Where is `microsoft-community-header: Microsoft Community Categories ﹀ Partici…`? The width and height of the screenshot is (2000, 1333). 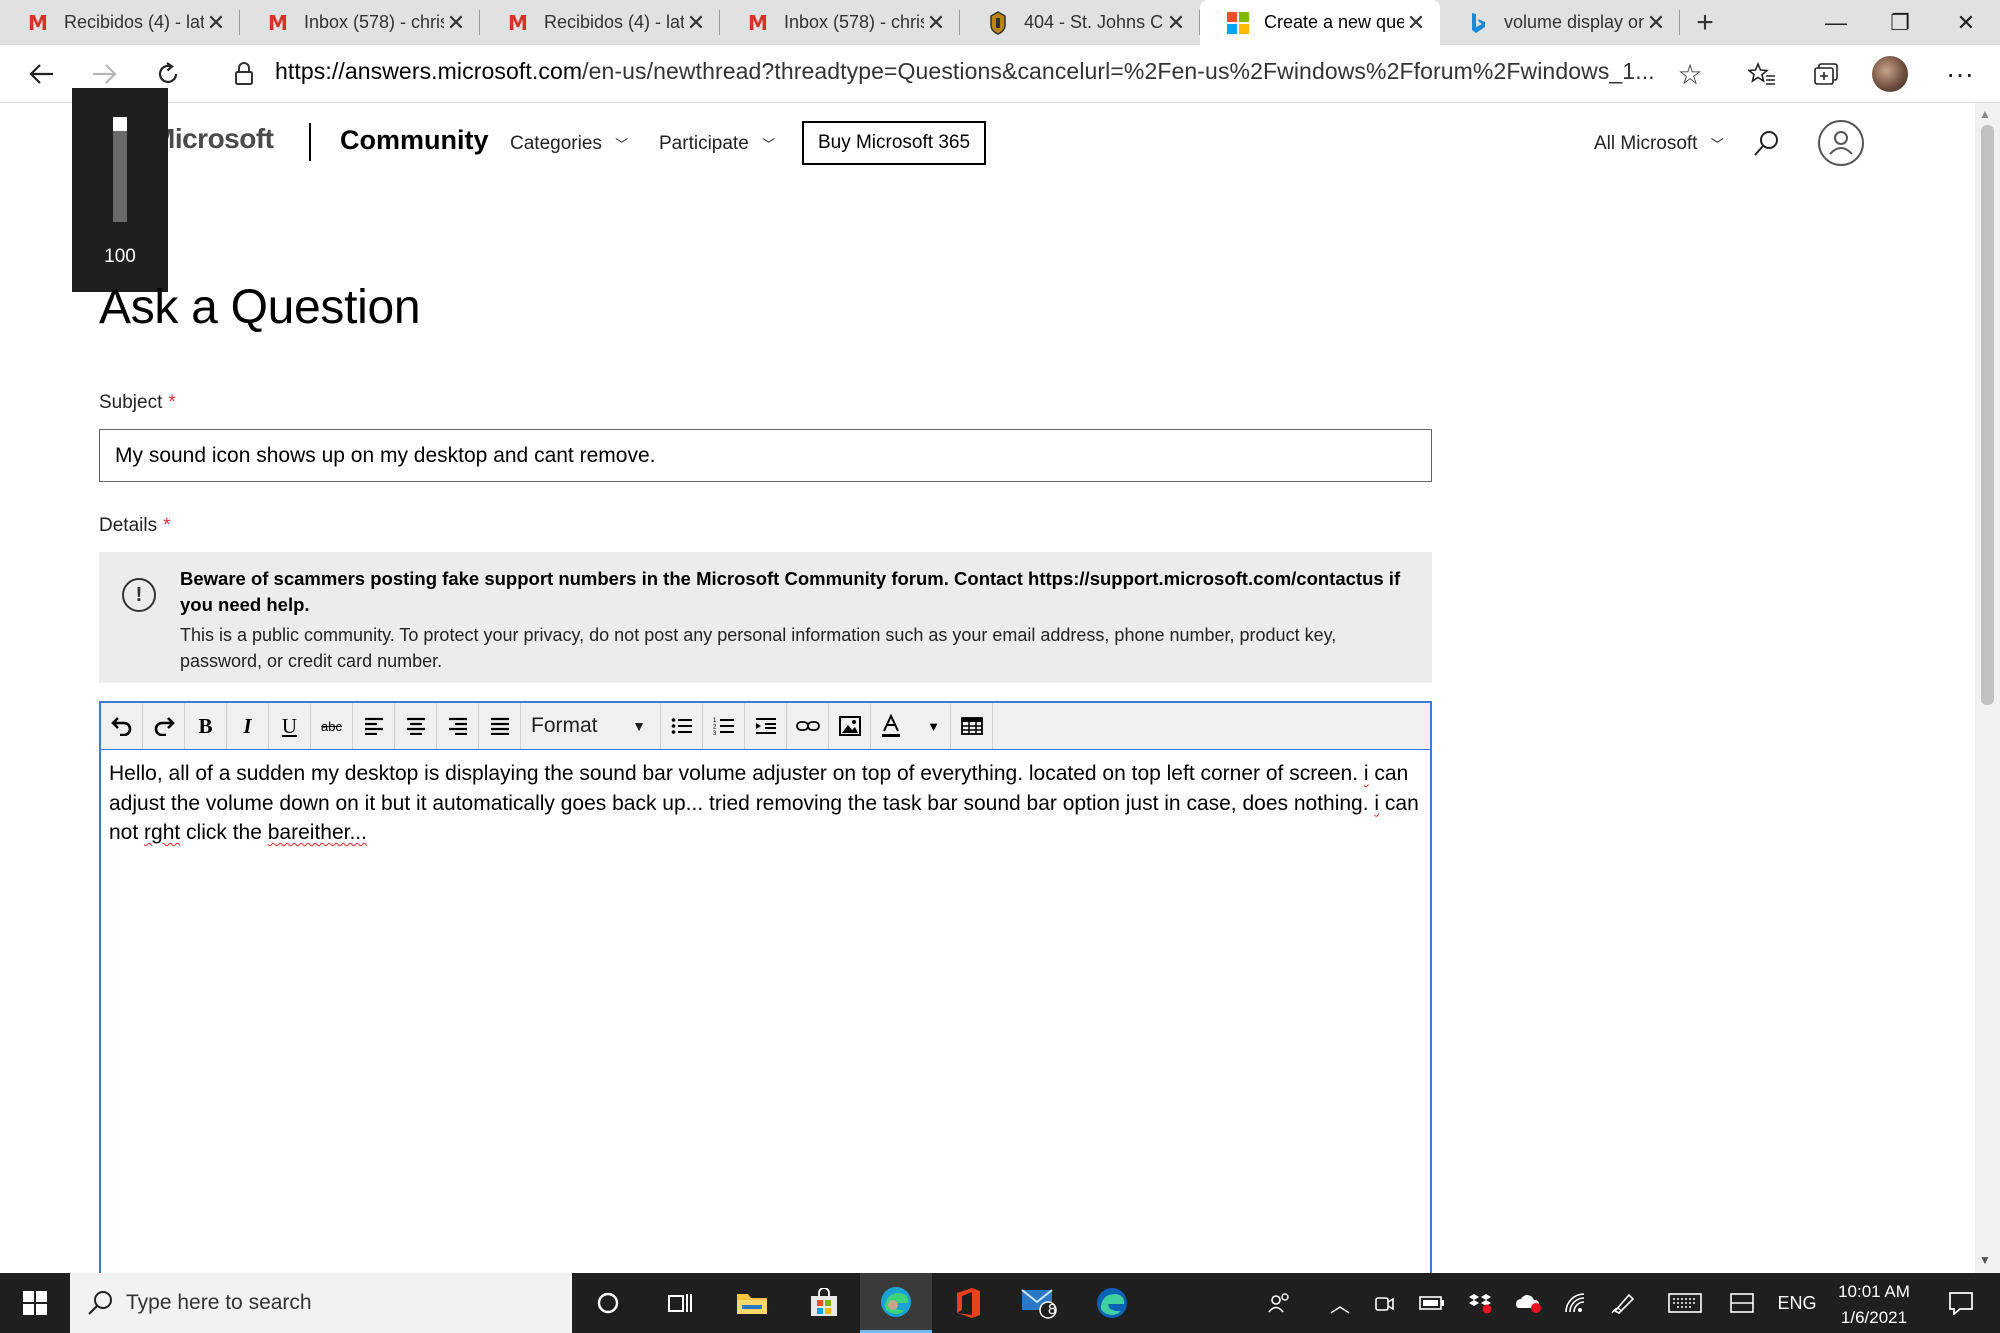
microsoft-community-header: Microsoft Community Categories ﹀ Partici… is located at coordinates (987, 143).